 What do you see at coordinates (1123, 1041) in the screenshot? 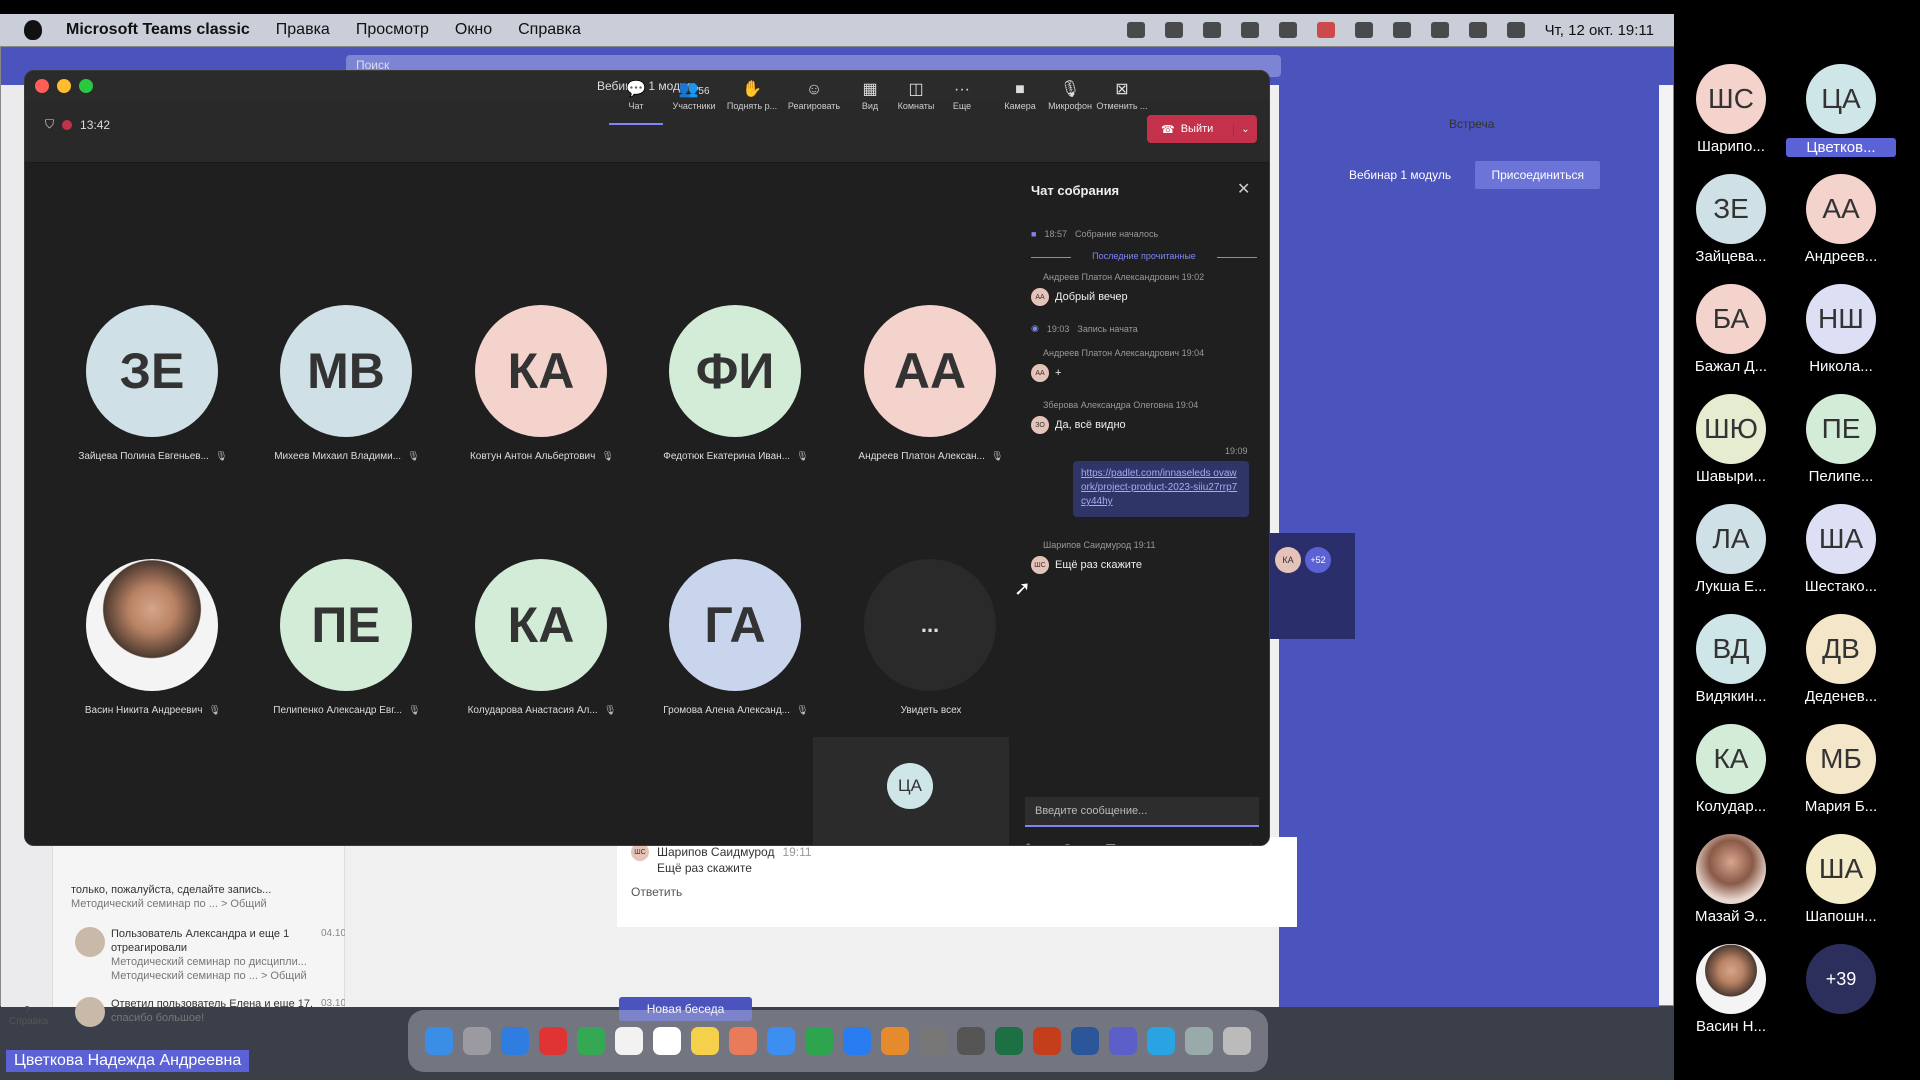
I see `teams-icon` at bounding box center [1123, 1041].